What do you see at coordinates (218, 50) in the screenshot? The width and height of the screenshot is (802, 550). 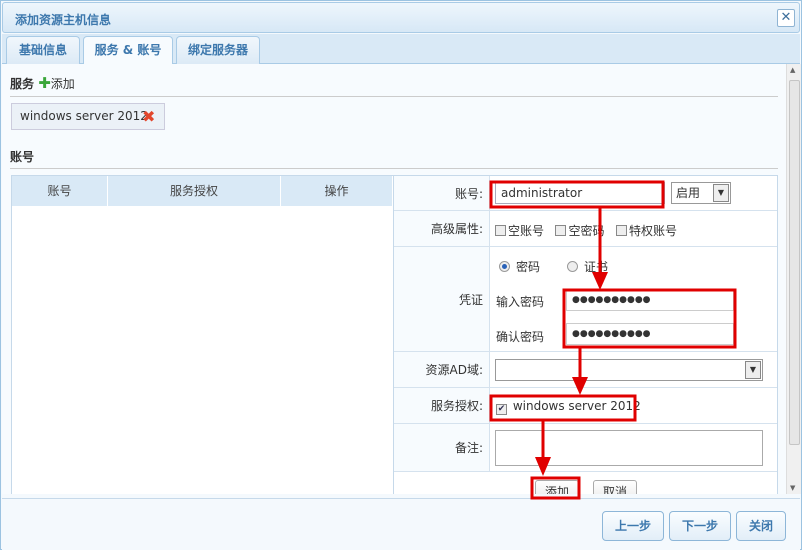 I see `tab-bind-server: 绑定服务器` at bounding box center [218, 50].